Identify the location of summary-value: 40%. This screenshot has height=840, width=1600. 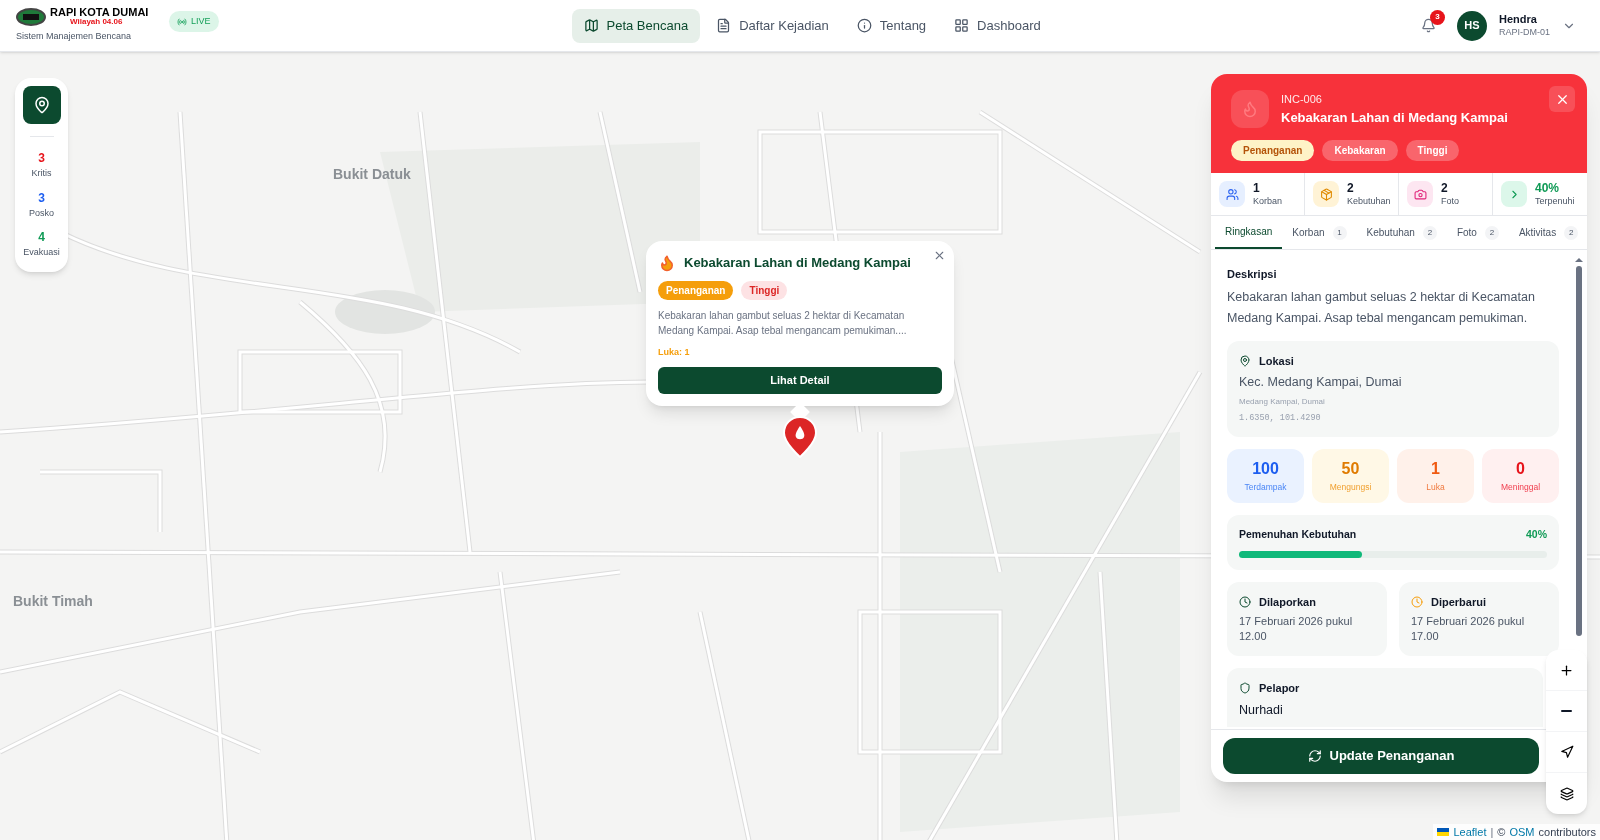
(1548, 188).